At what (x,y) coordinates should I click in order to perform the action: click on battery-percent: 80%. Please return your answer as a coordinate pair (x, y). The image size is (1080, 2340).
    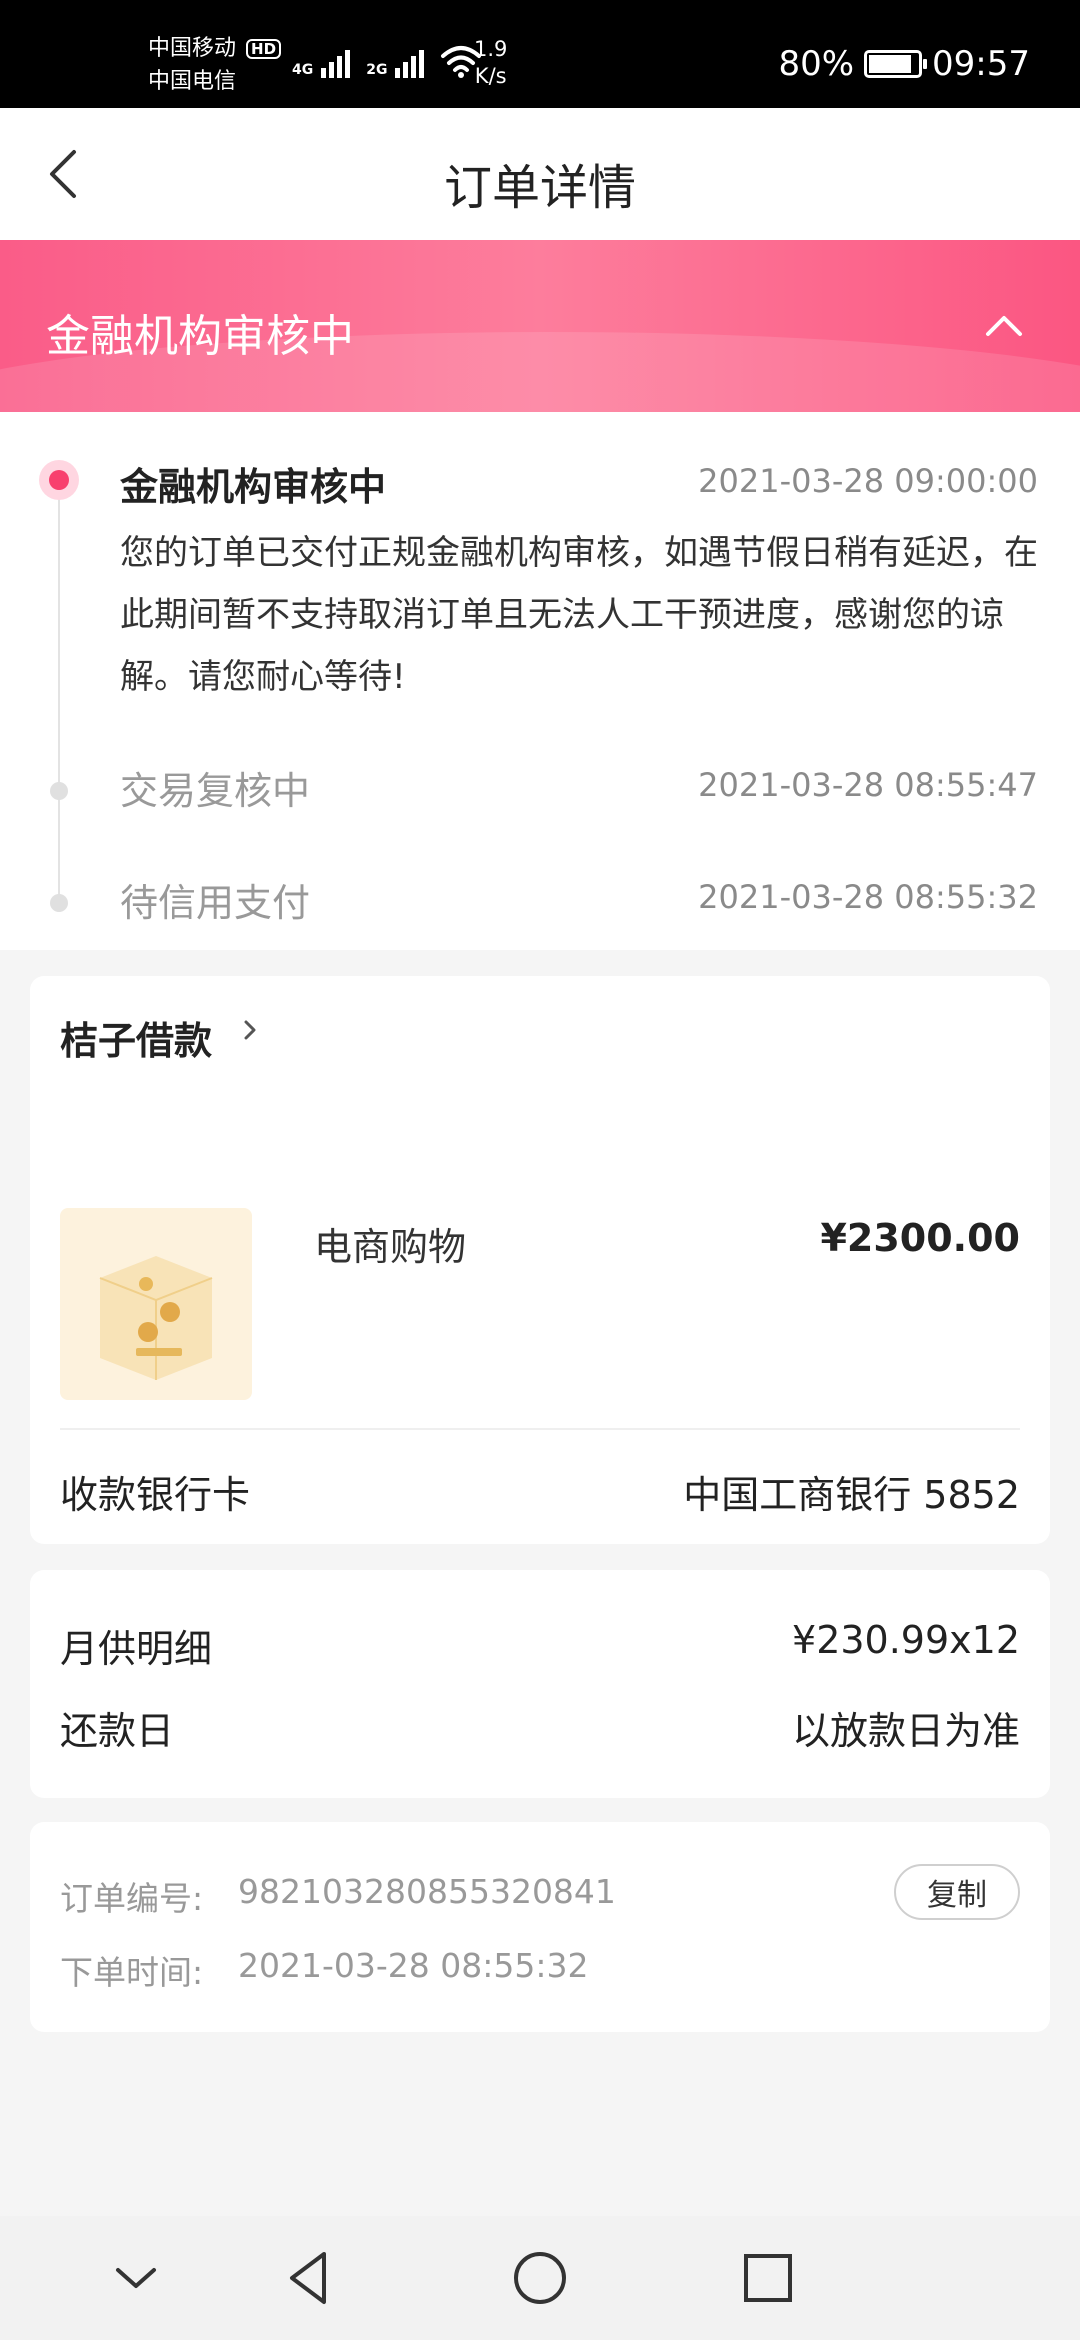
    Looking at the image, I should click on (816, 64).